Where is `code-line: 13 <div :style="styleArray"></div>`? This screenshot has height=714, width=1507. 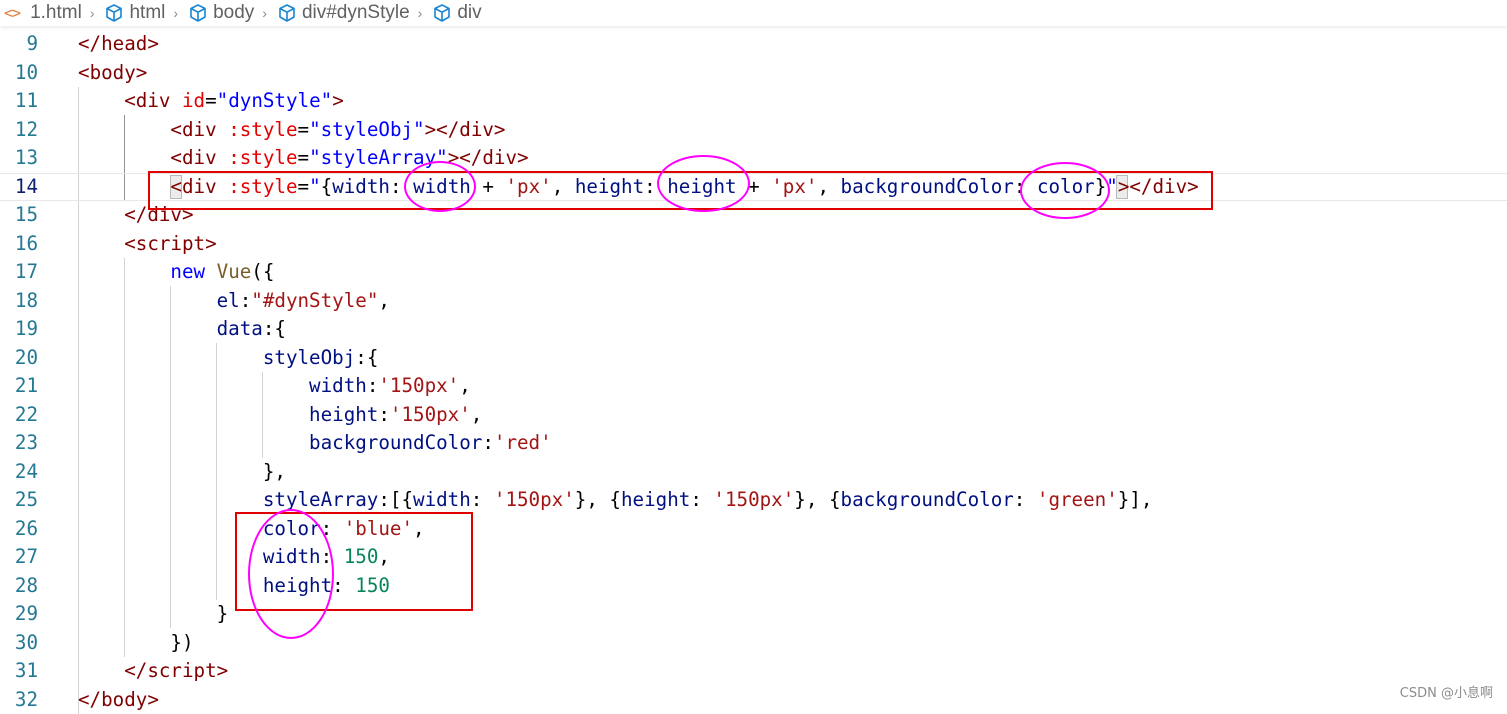 code-line: 13 <div :style="styleArray"></div> is located at coordinates (753, 158).